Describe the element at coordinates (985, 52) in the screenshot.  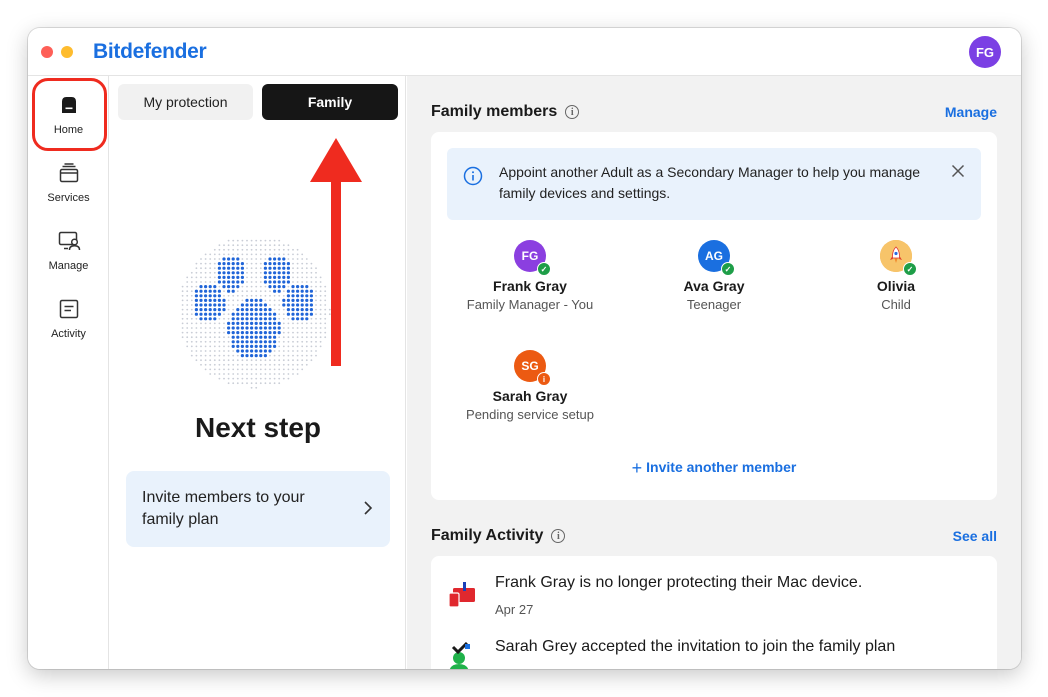
I see `user-avatar: FG` at that location.